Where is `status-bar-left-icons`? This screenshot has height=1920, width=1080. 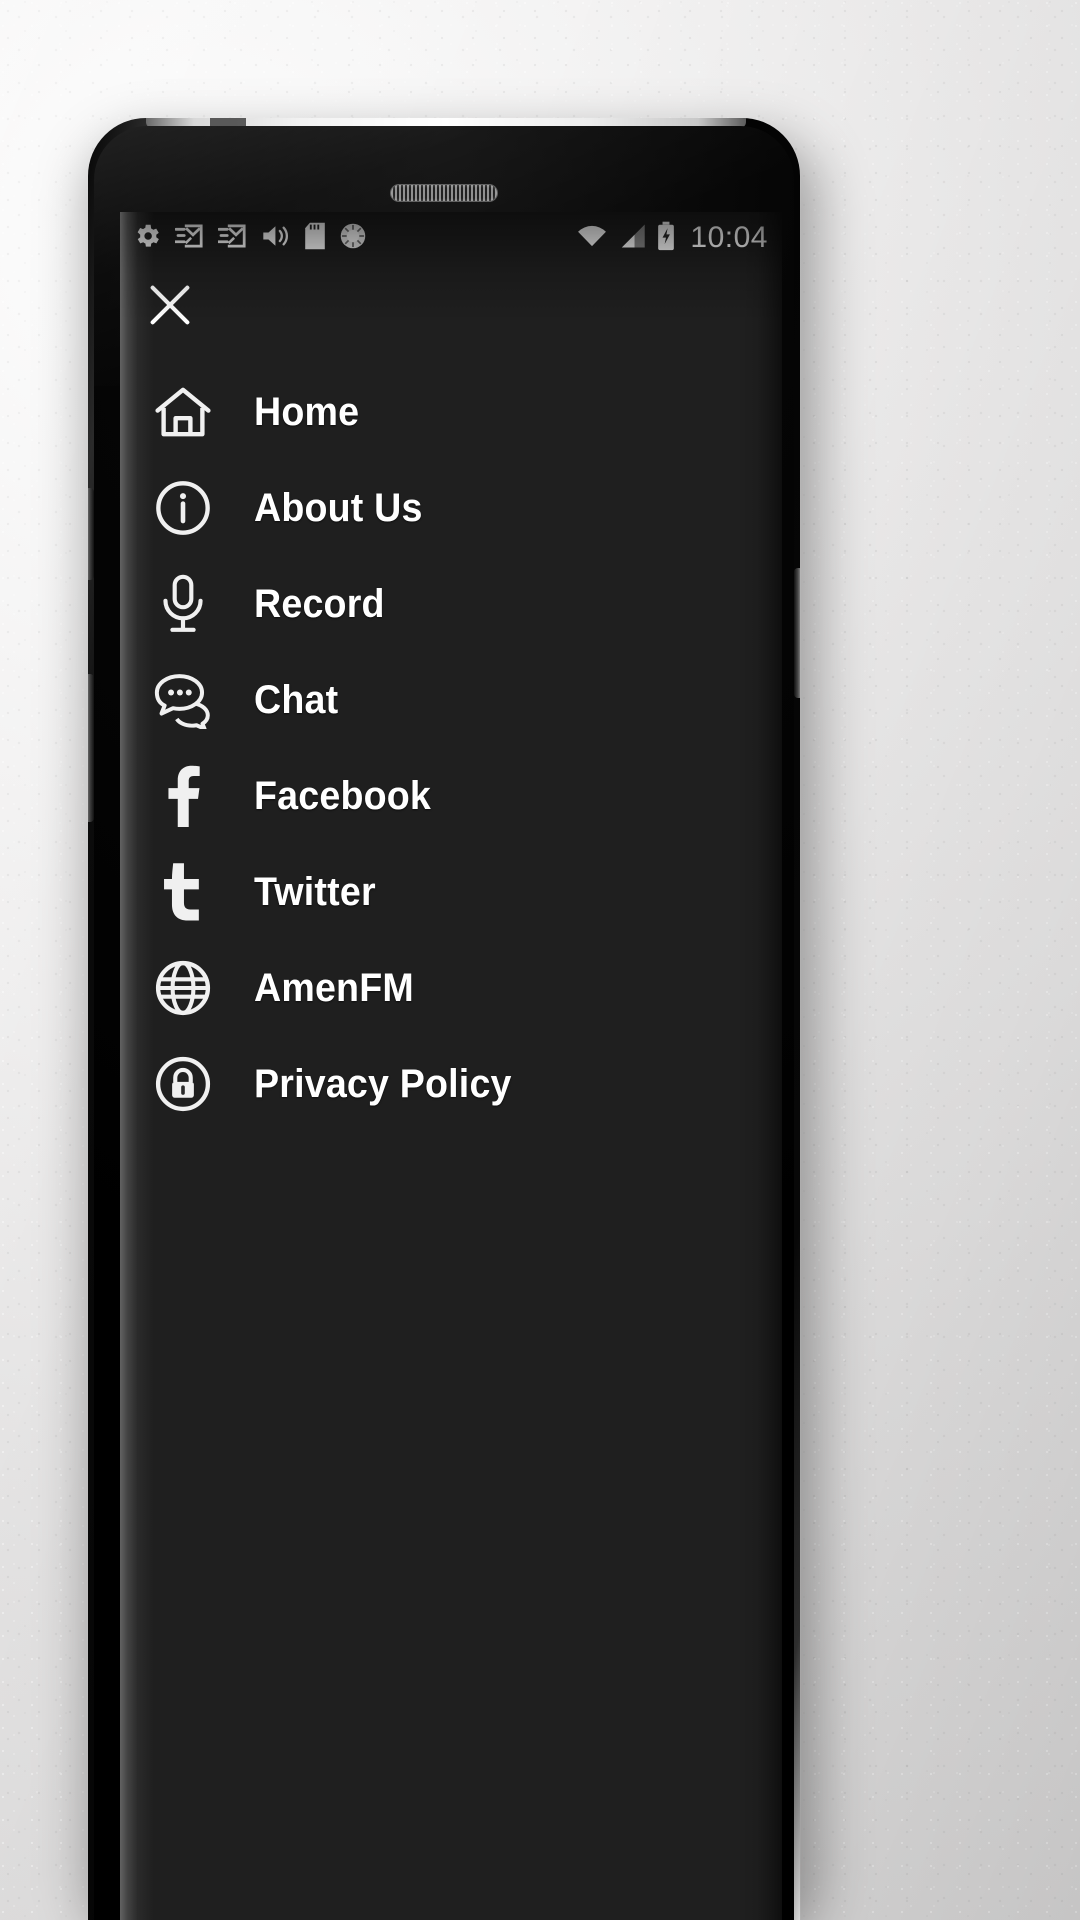 status-bar-left-icons is located at coordinates (249, 238).